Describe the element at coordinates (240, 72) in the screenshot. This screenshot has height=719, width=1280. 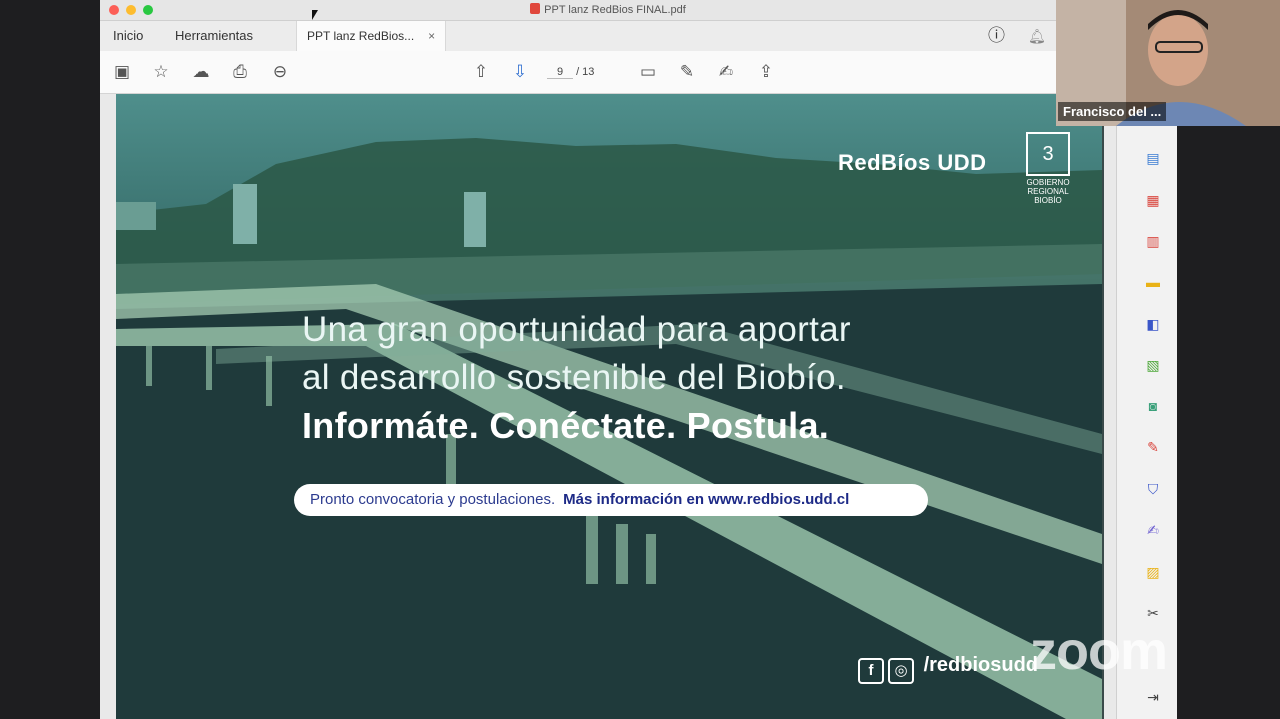
I see `print-icon: ⎙` at that location.